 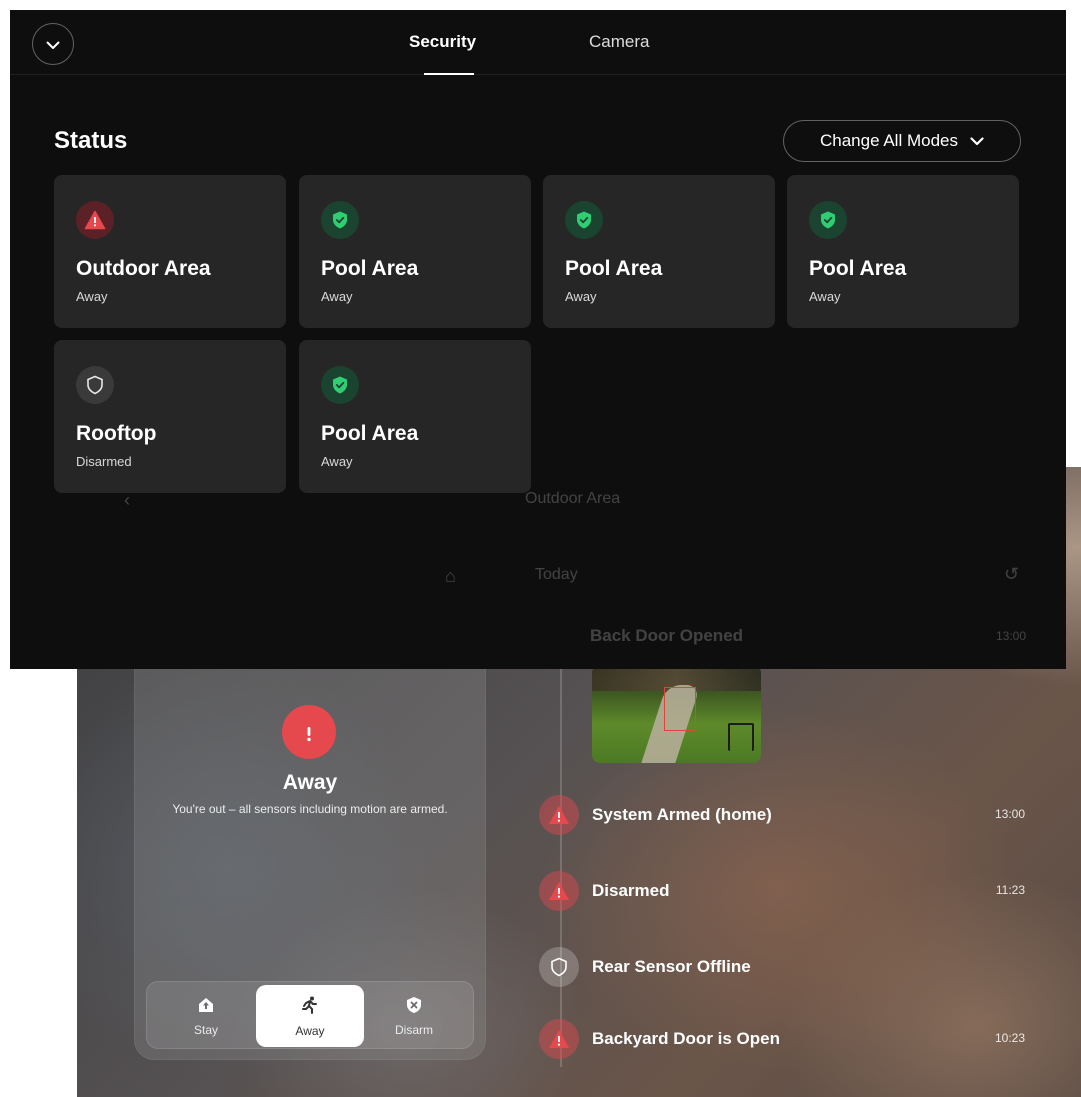 I want to click on mode-stay-button: Stay, so click(x=206, y=1016).